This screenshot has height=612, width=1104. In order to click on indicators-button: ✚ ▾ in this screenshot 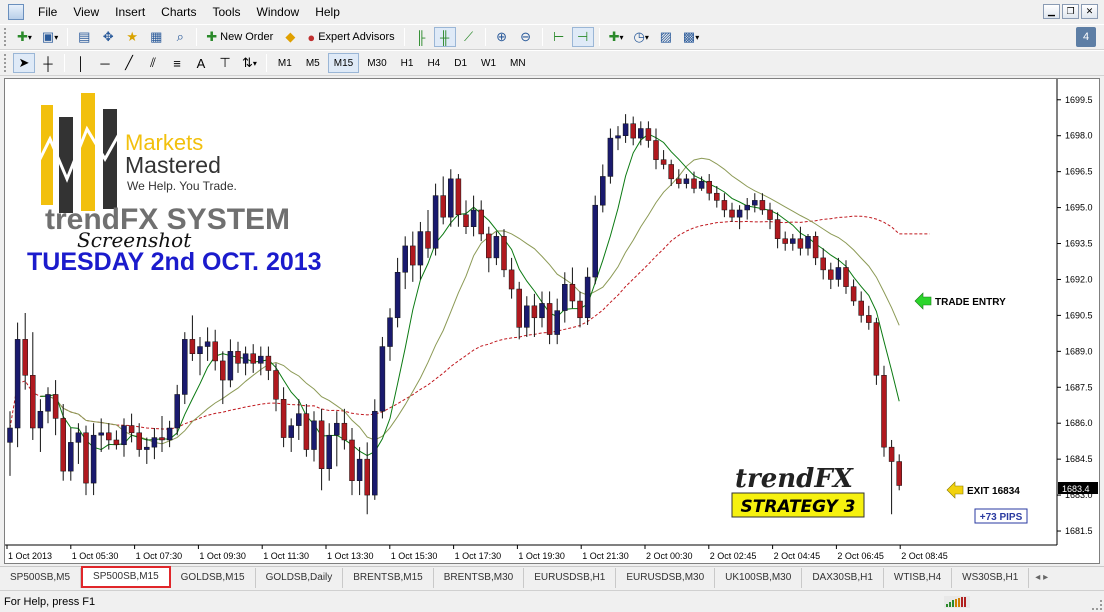, I will do `click(616, 37)`.